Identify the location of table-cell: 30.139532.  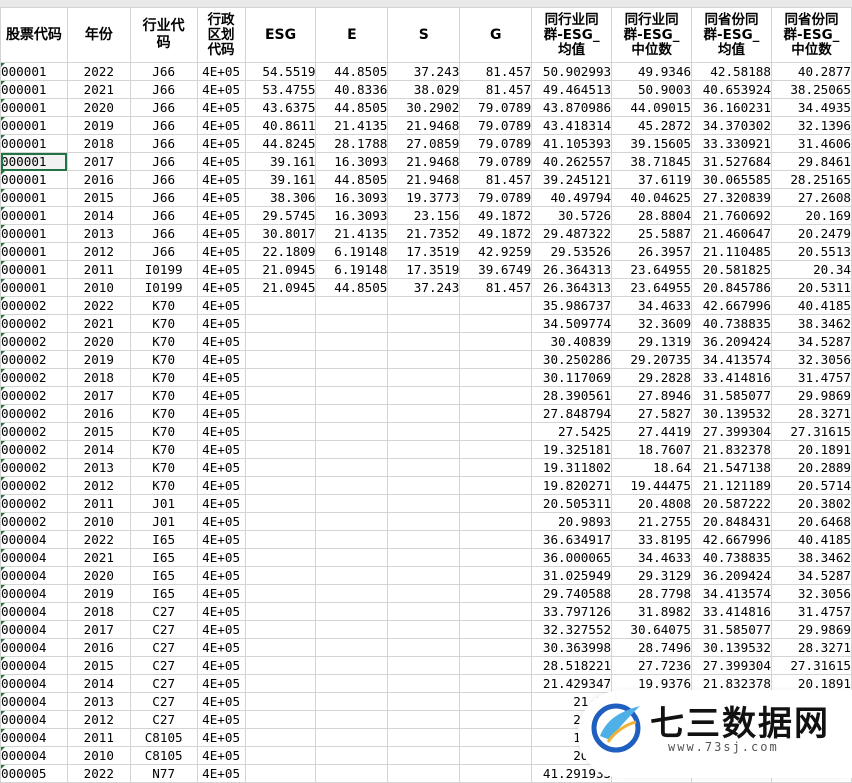
(731, 413).